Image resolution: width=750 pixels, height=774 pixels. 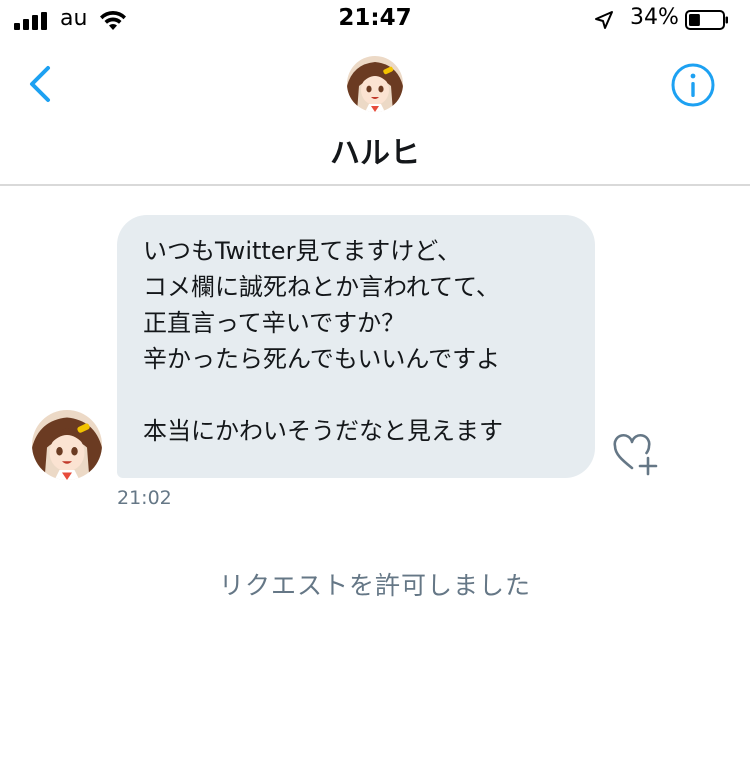 I want to click on avatar, so click(x=375, y=84).